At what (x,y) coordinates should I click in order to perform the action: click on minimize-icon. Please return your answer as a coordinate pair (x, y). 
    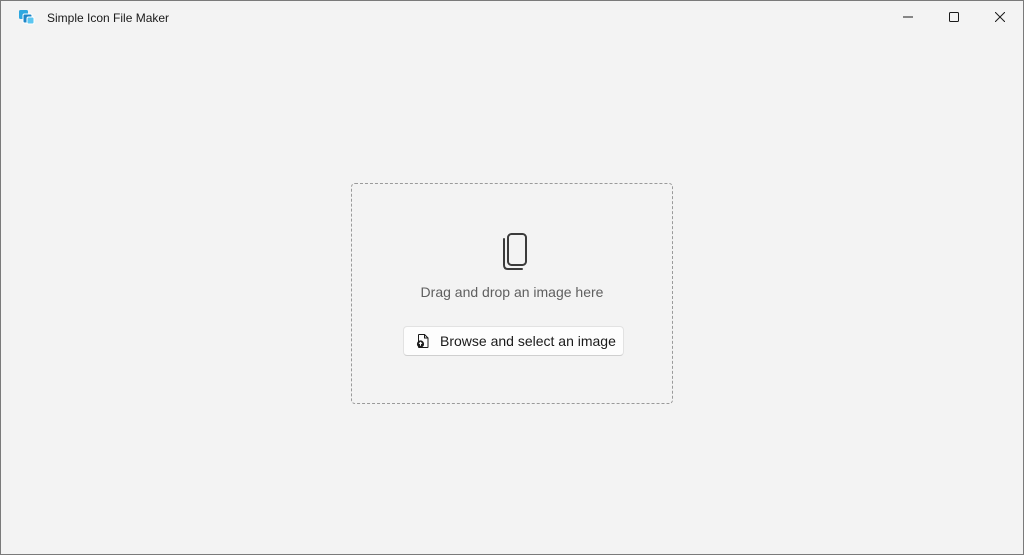
    Looking at the image, I should click on (908, 17).